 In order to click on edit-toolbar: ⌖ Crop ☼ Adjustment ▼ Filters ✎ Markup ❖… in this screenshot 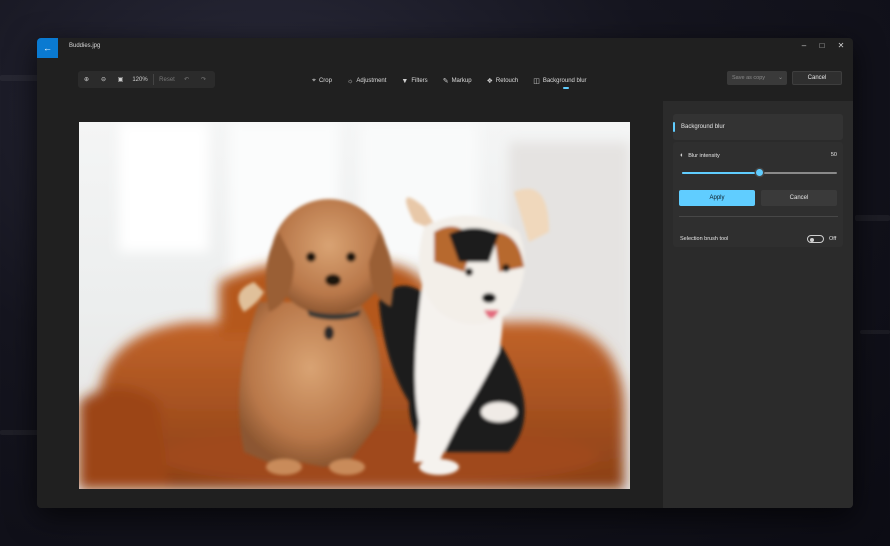, I will do `click(457, 82)`.